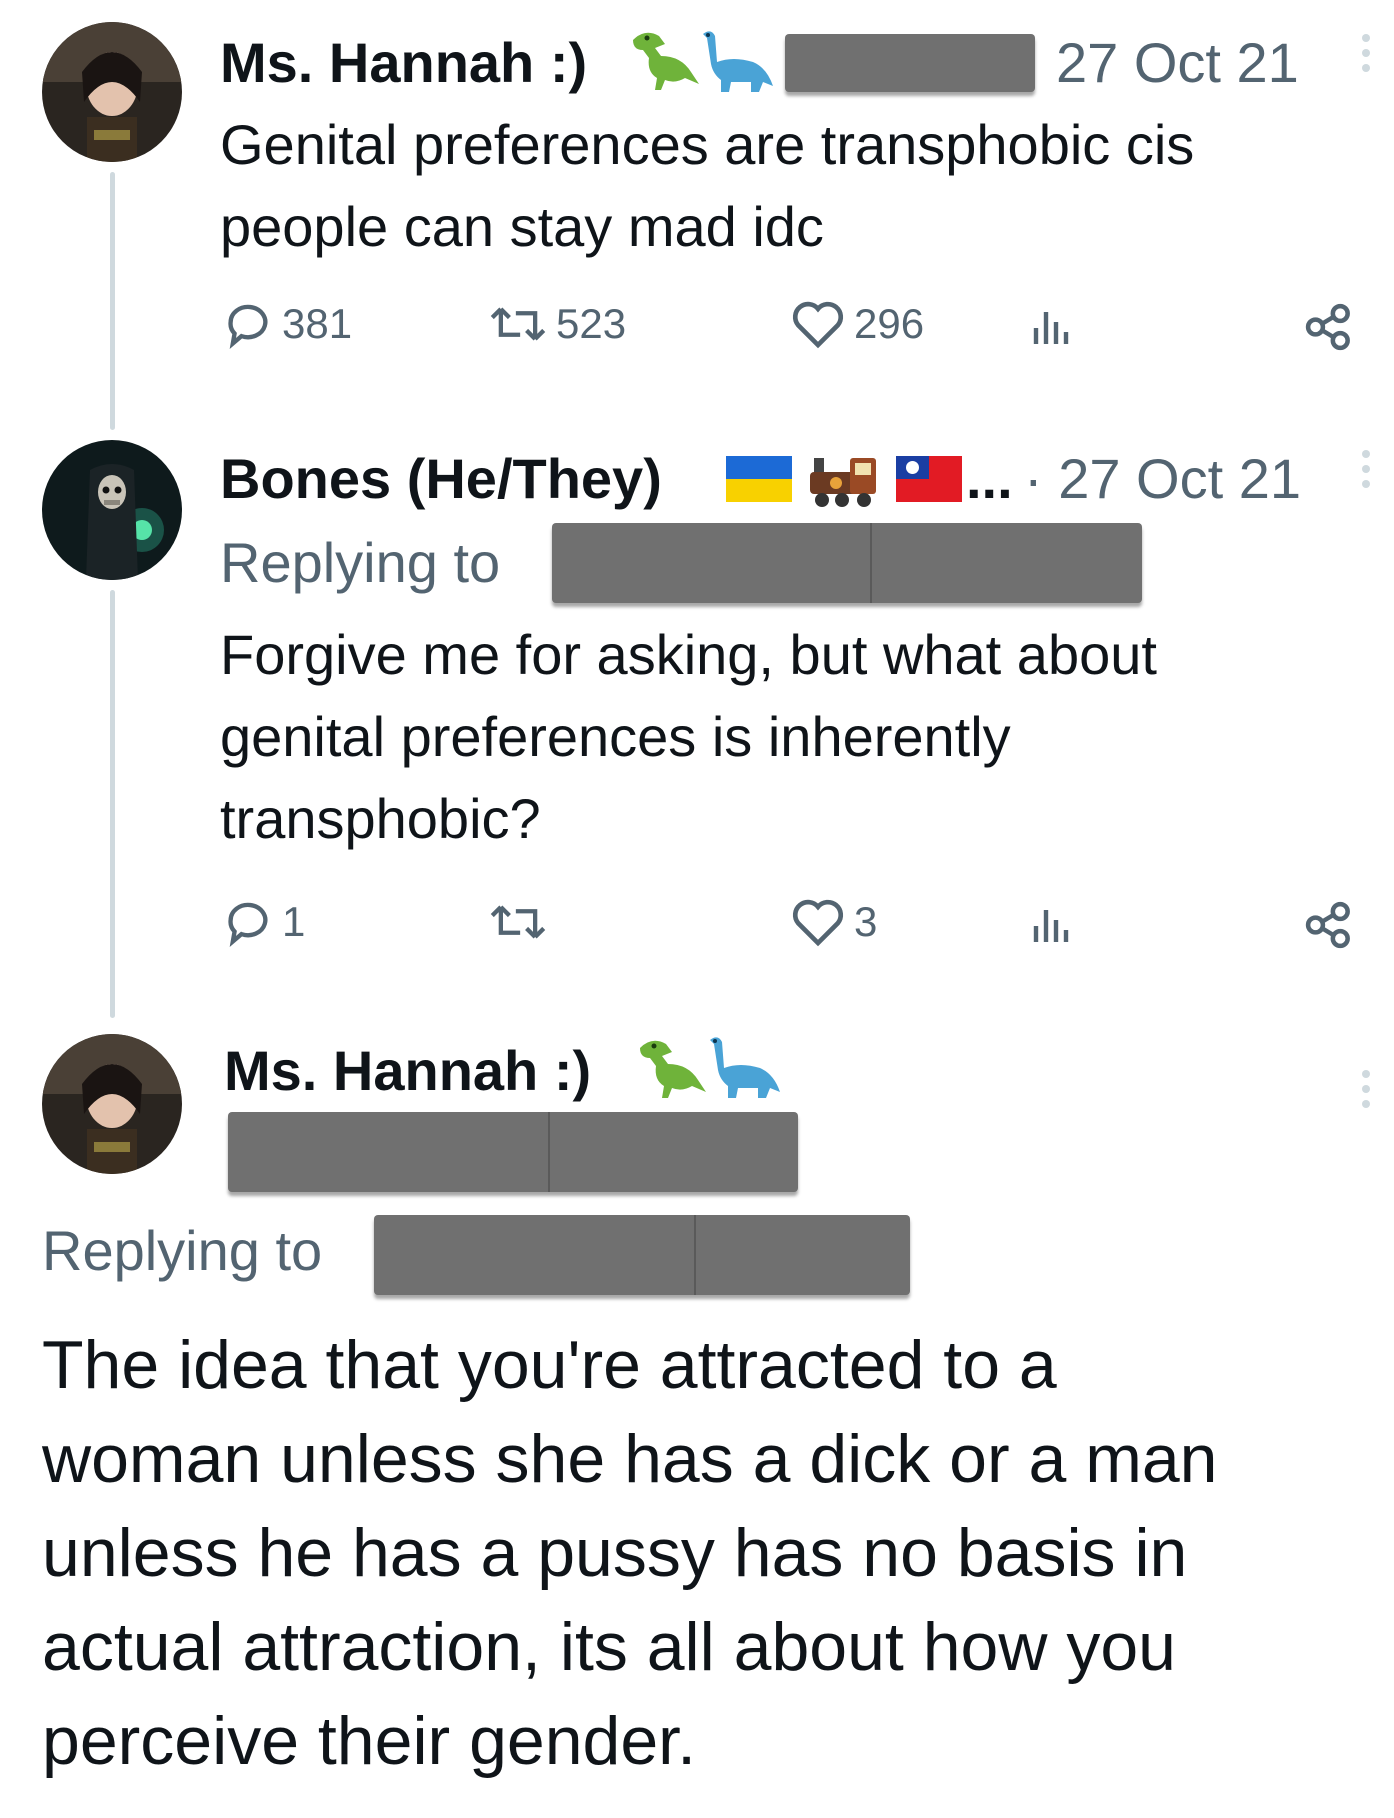  I want to click on tweet3-author-name: Ms. Hannah :), so click(407, 1070).